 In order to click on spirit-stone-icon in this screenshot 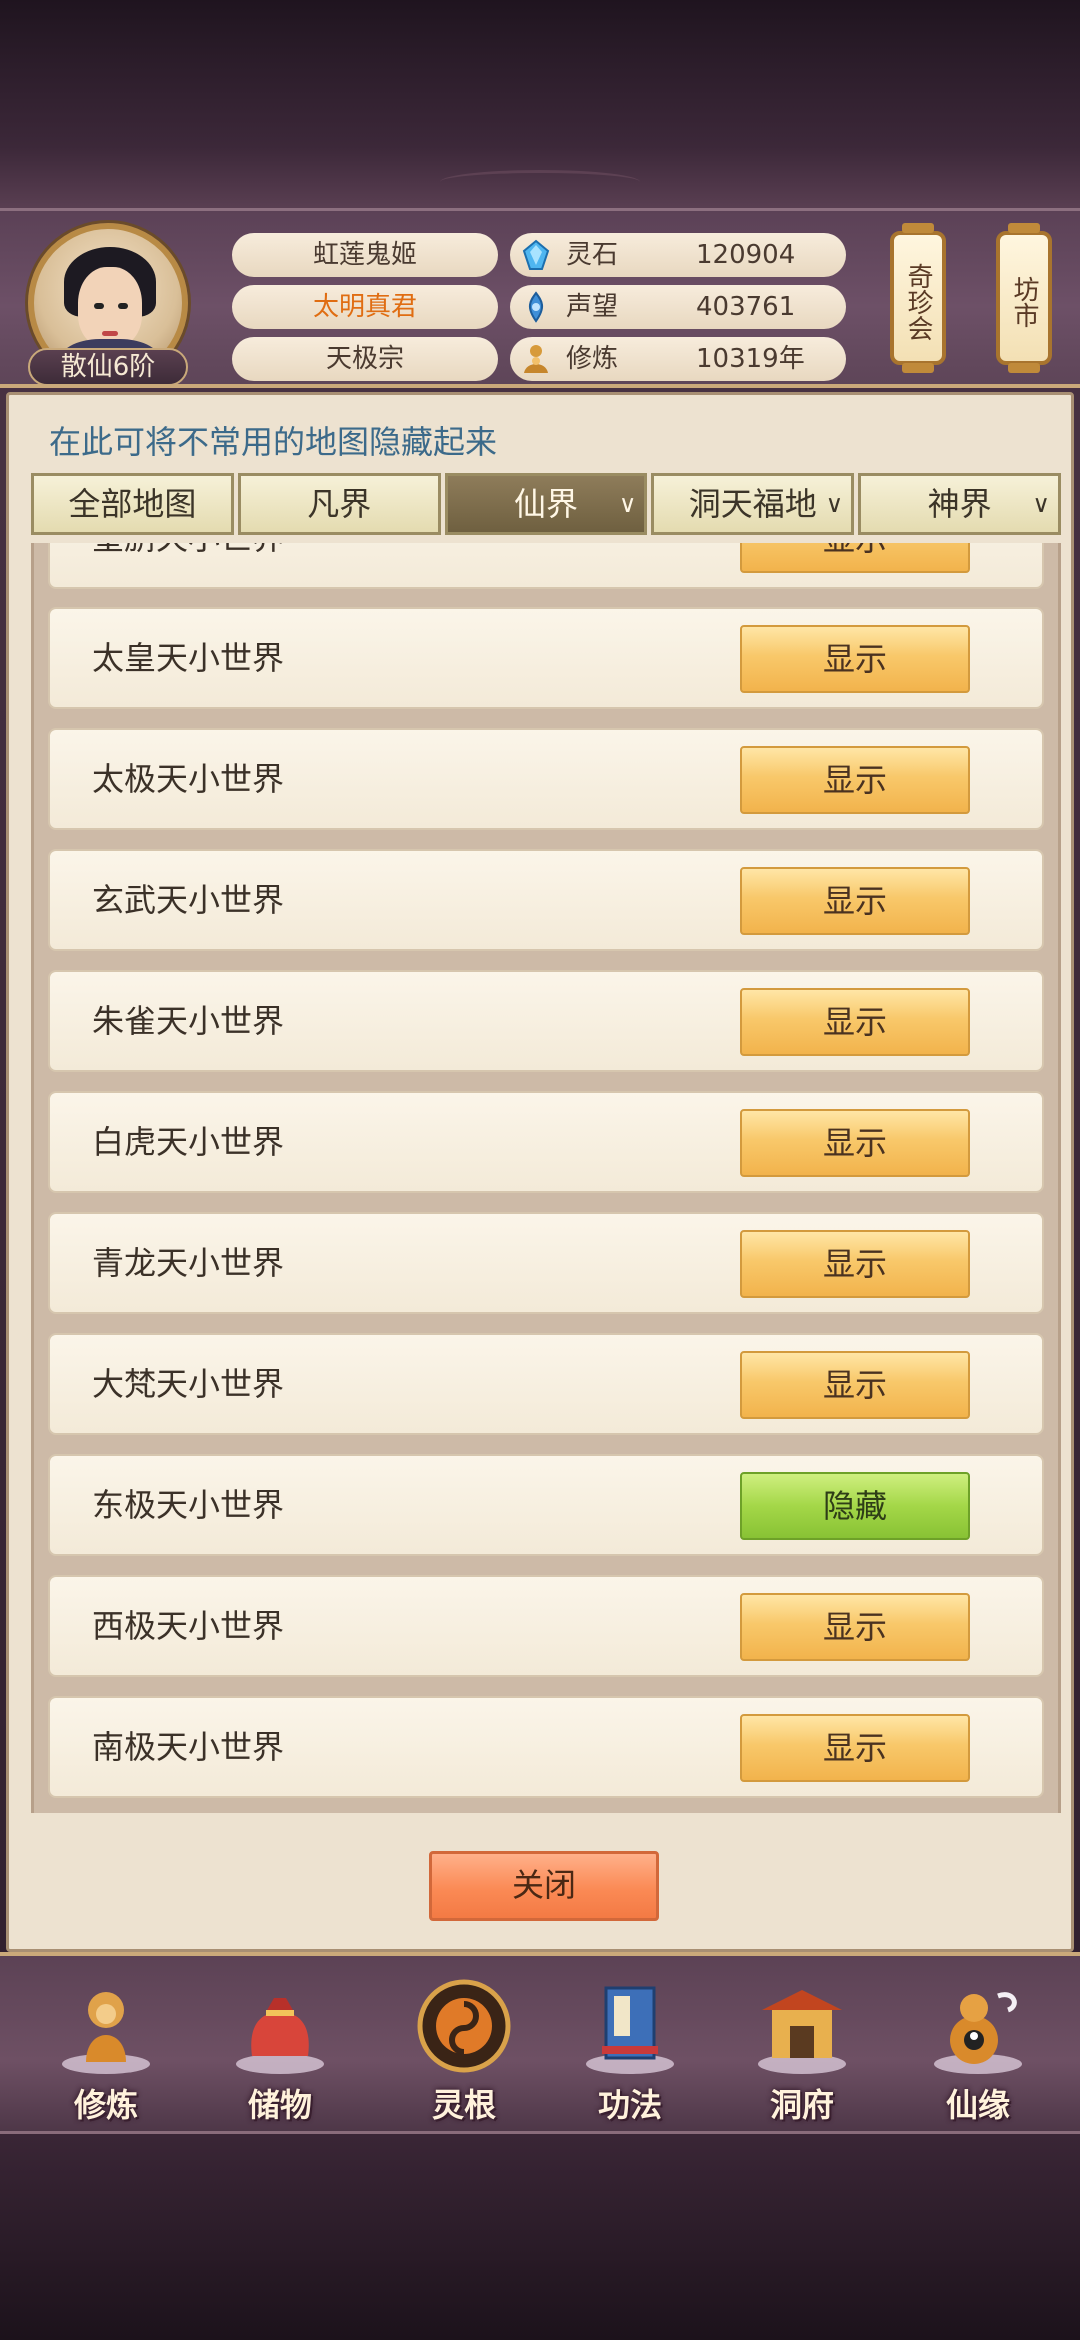, I will do `click(536, 254)`.